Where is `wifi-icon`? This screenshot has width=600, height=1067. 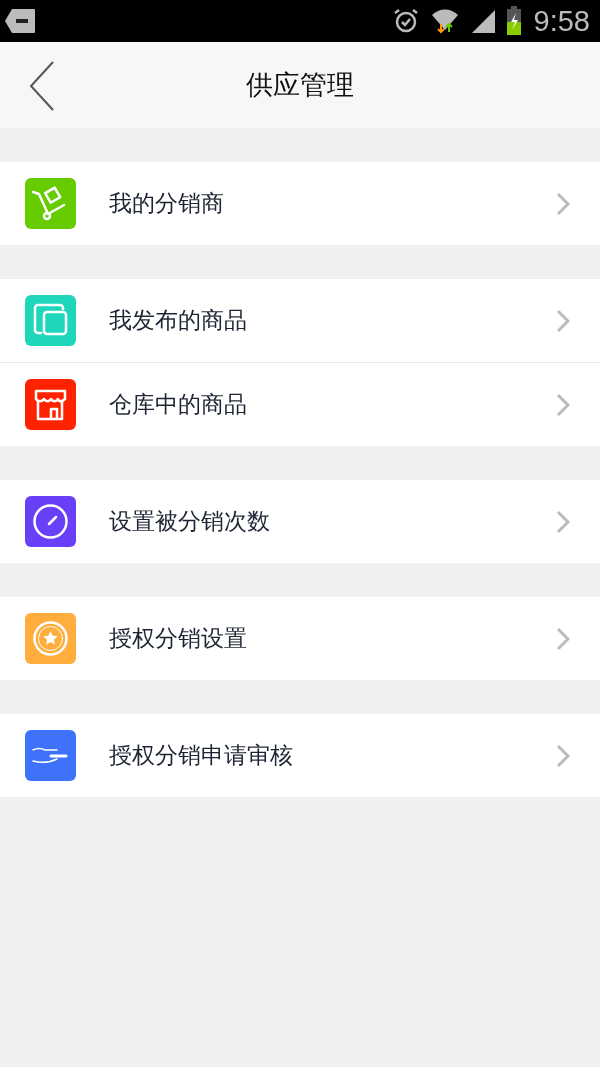 wifi-icon is located at coordinates (444, 21).